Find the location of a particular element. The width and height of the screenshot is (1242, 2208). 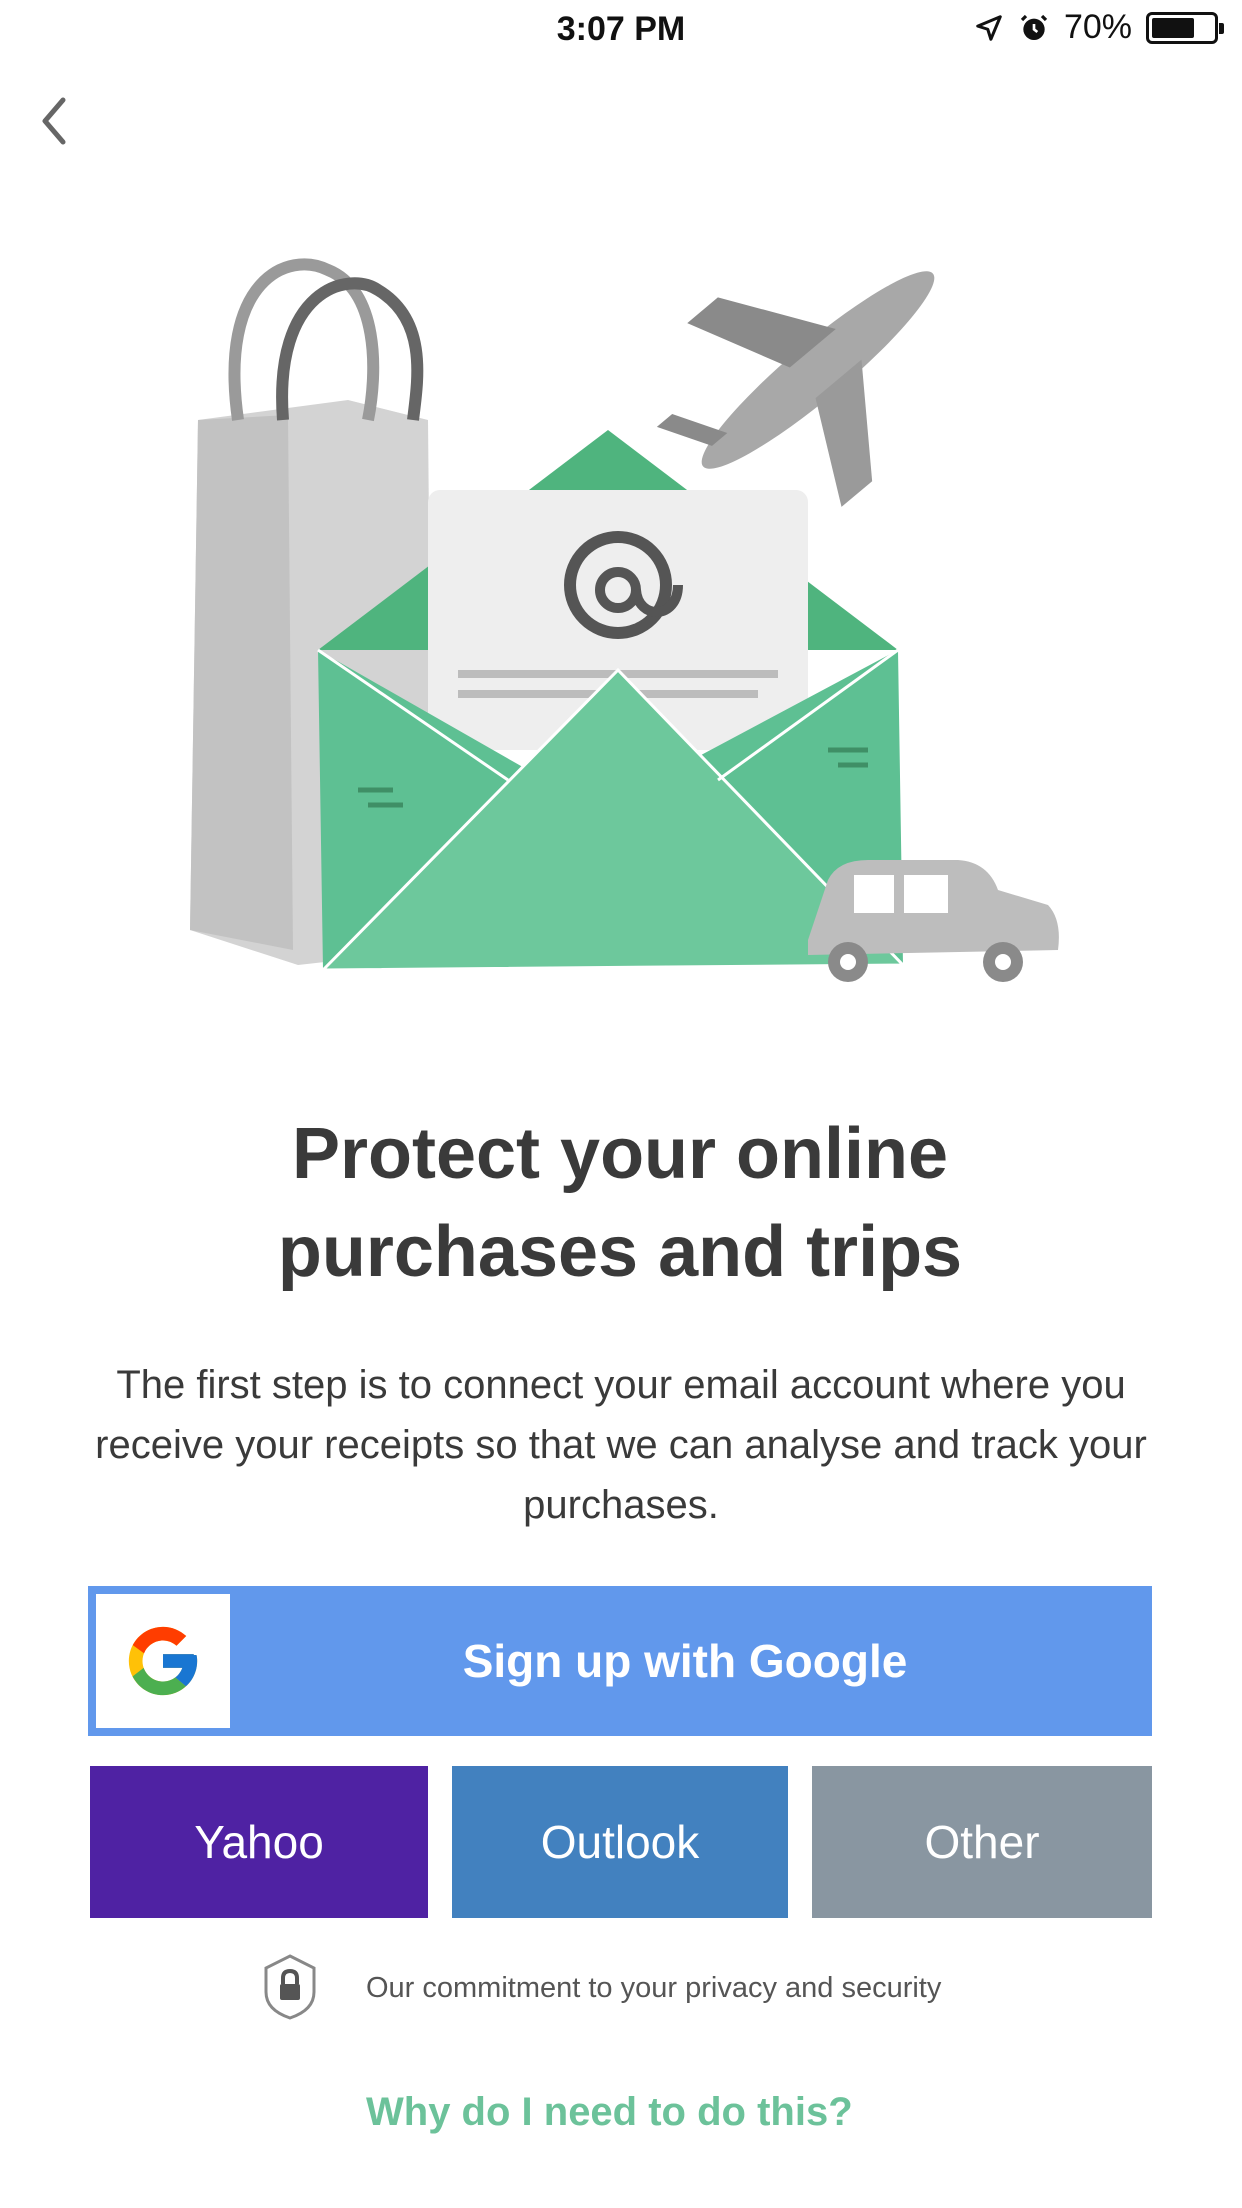

google-signup-label: Sign up with Google is located at coordinates (685, 1661).